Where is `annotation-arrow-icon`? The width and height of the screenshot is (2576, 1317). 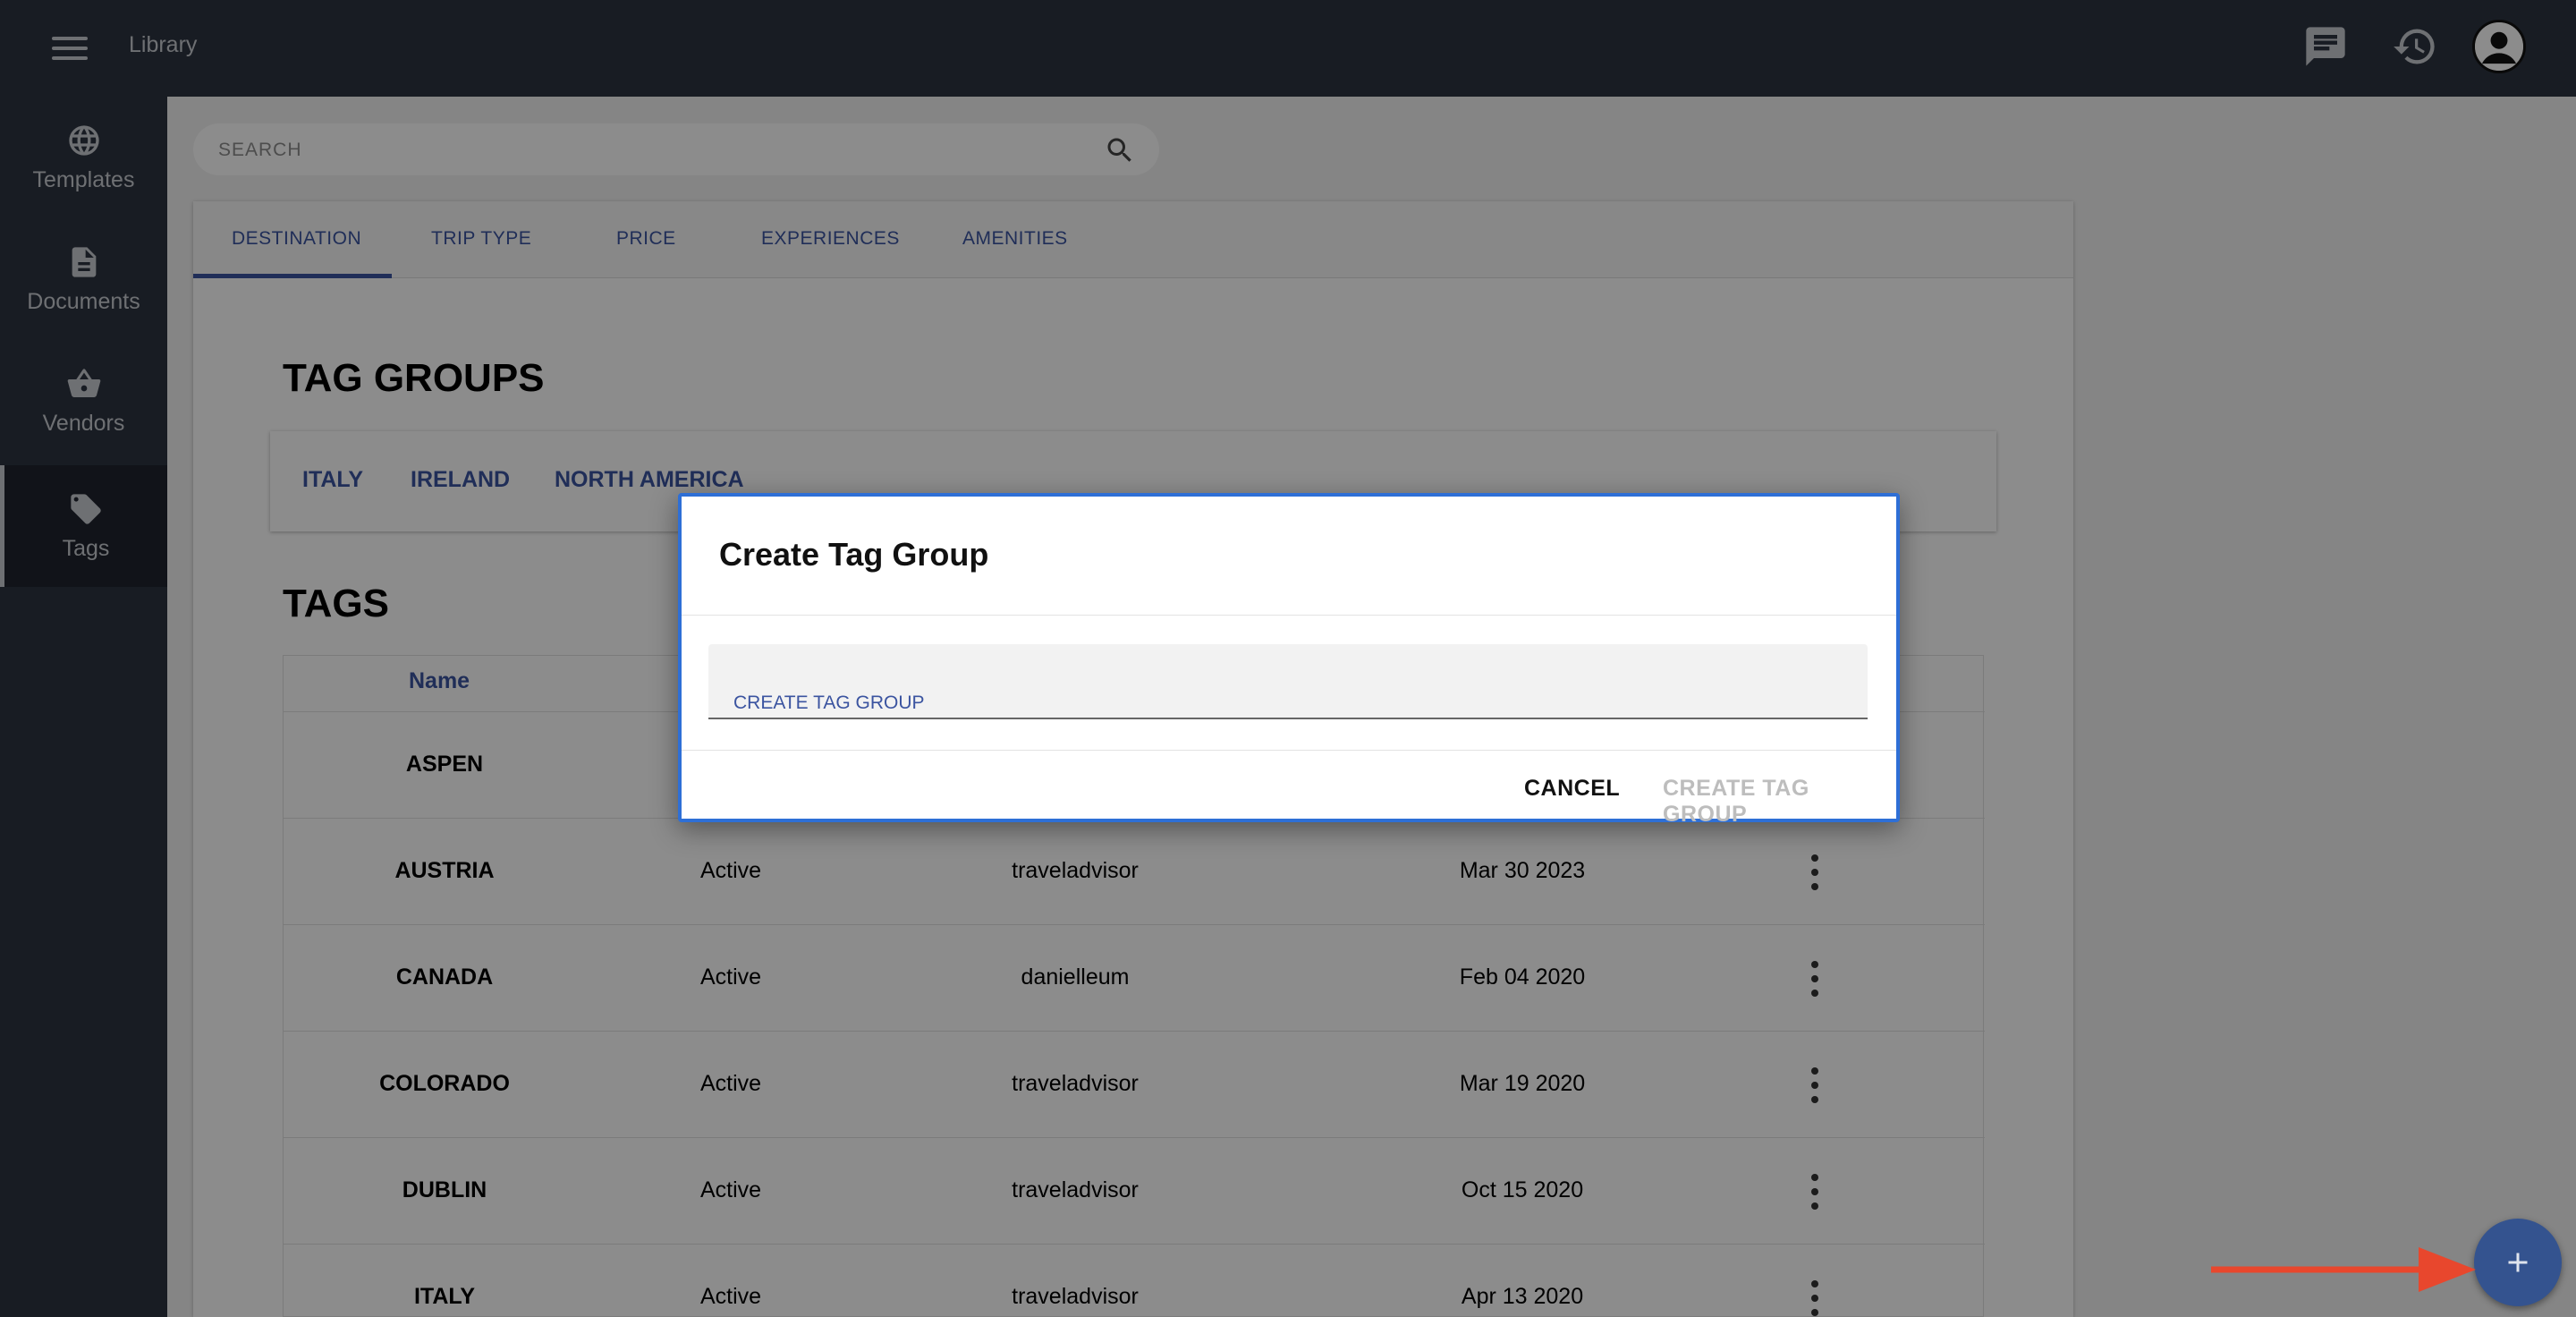 annotation-arrow-icon is located at coordinates (2343, 1269).